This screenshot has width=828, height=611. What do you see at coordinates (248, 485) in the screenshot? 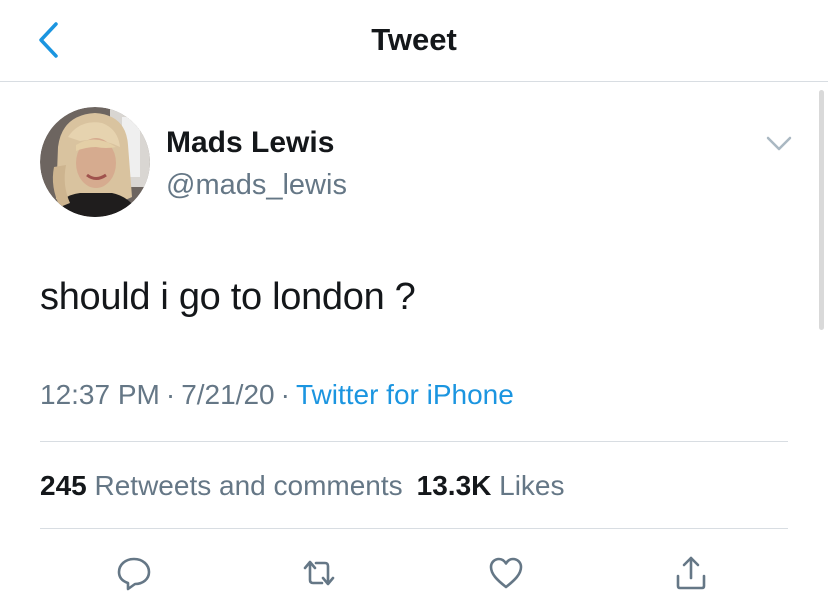
I see `retweets-label: Retweets and comments` at bounding box center [248, 485].